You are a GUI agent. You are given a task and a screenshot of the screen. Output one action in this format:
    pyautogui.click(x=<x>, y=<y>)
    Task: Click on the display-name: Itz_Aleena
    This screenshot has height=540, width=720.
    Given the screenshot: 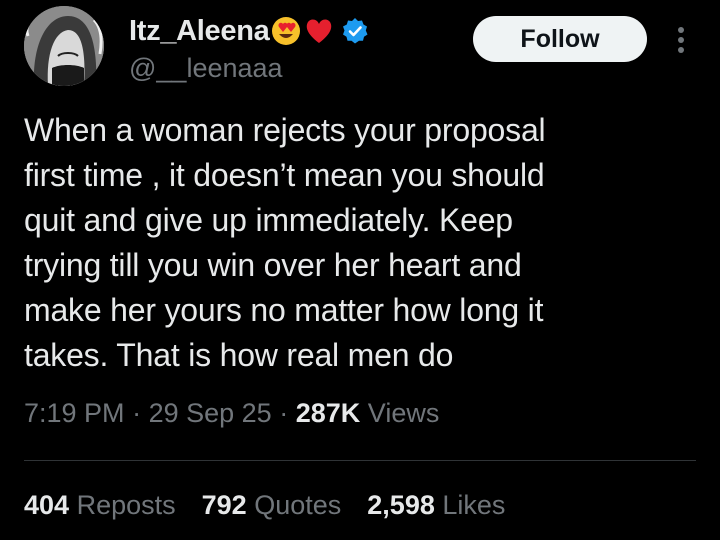 What is the action you would take?
    pyautogui.click(x=199, y=31)
    